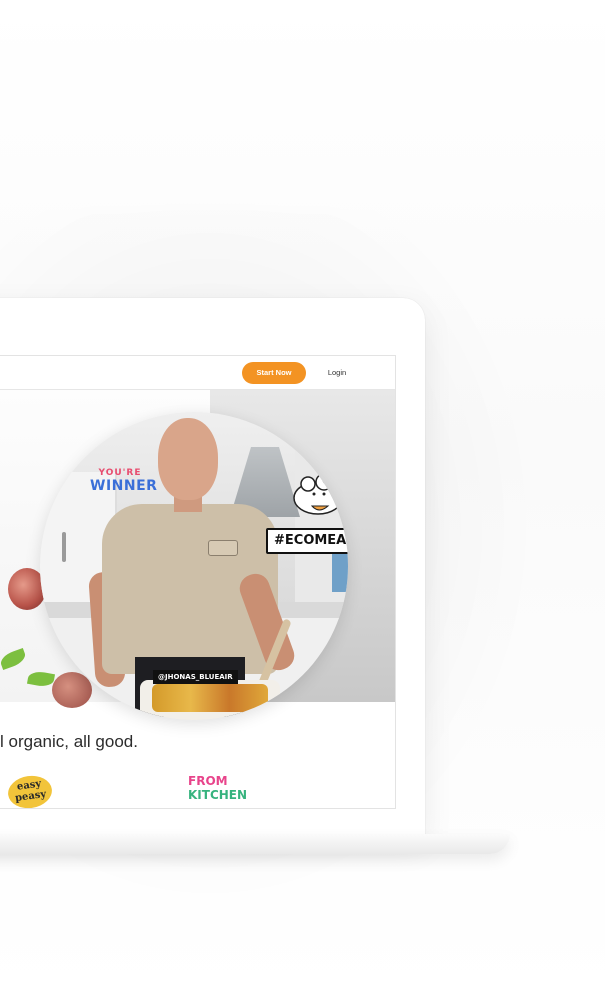  I want to click on from-kitchen-logo: FROM KITCHEN, so click(218, 788).